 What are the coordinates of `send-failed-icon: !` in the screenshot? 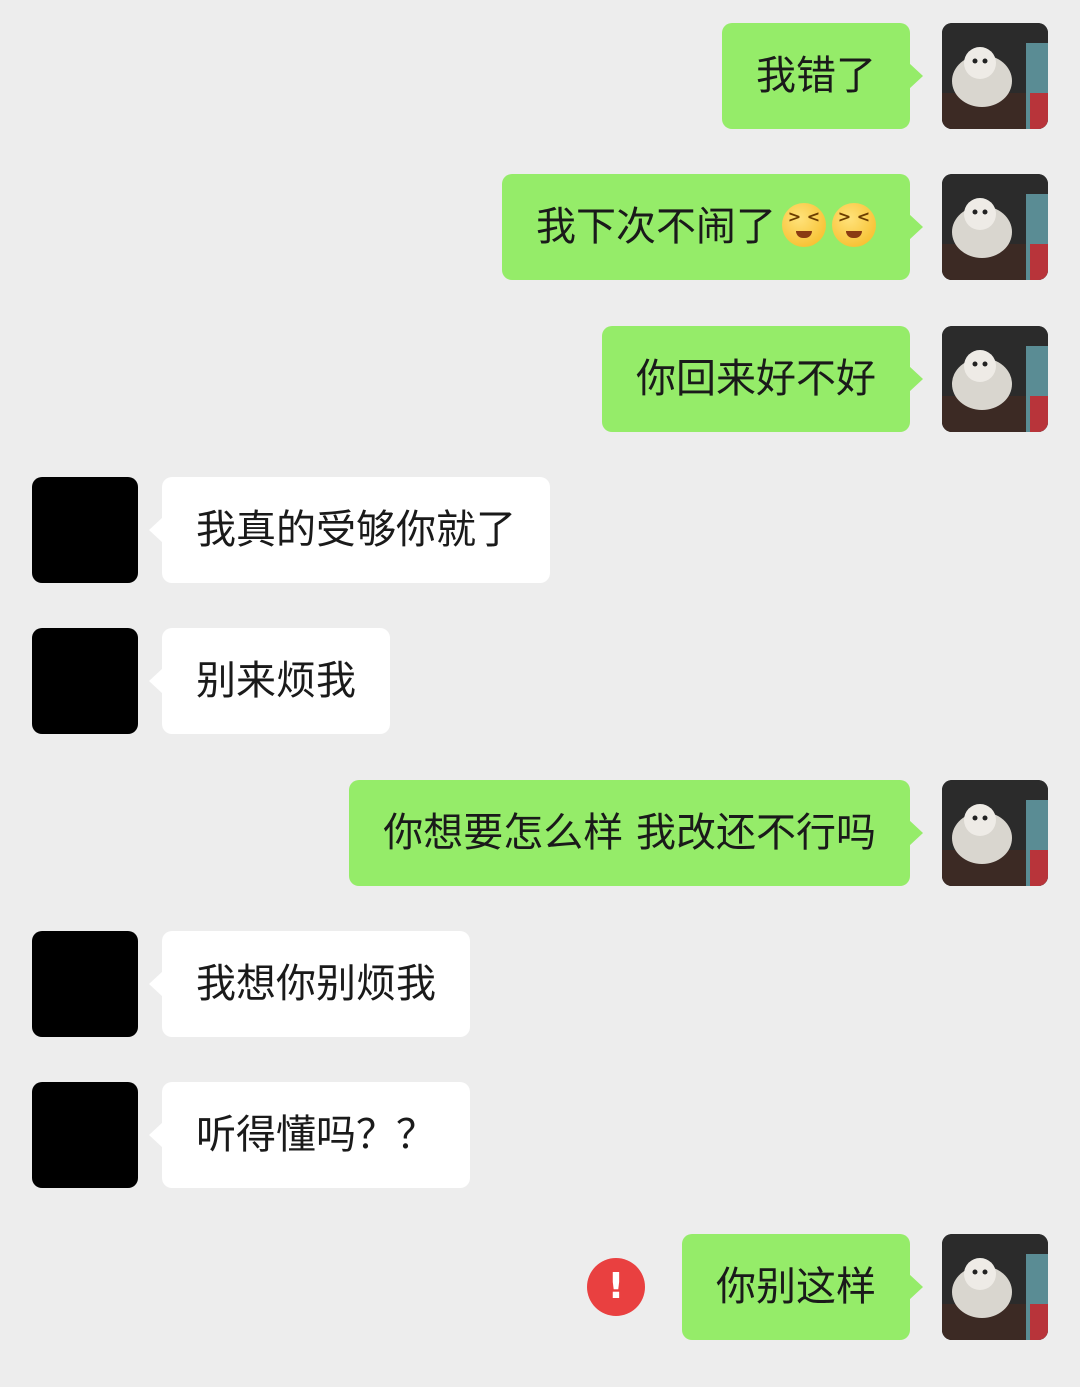 It's located at (616, 1287).